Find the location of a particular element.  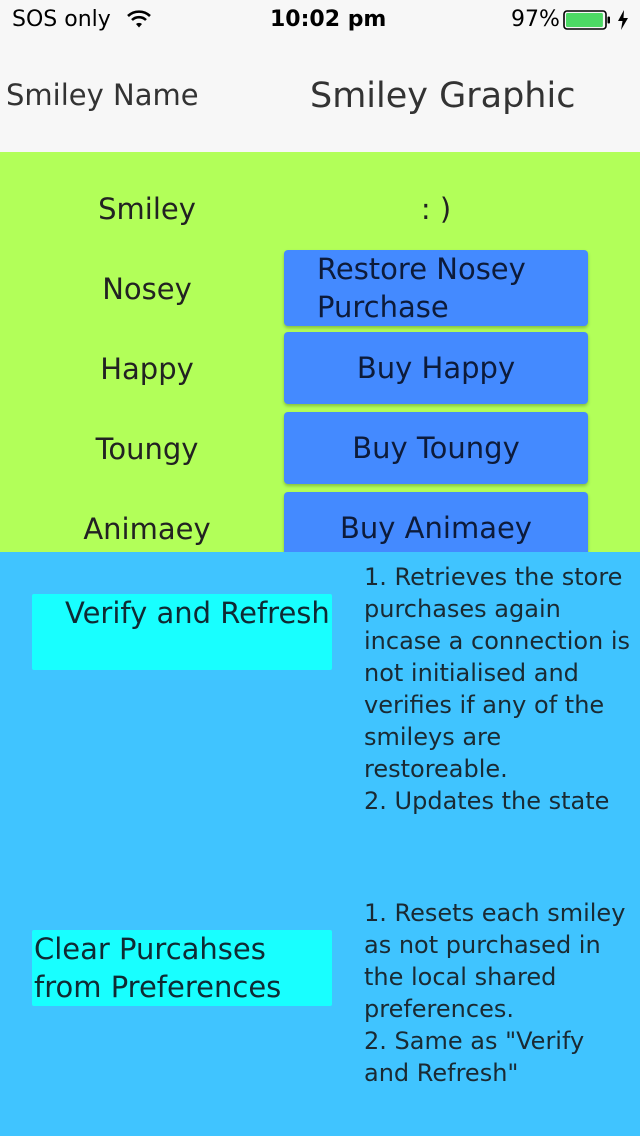

smiley-name-nosey: Nosey is located at coordinates (147, 289).